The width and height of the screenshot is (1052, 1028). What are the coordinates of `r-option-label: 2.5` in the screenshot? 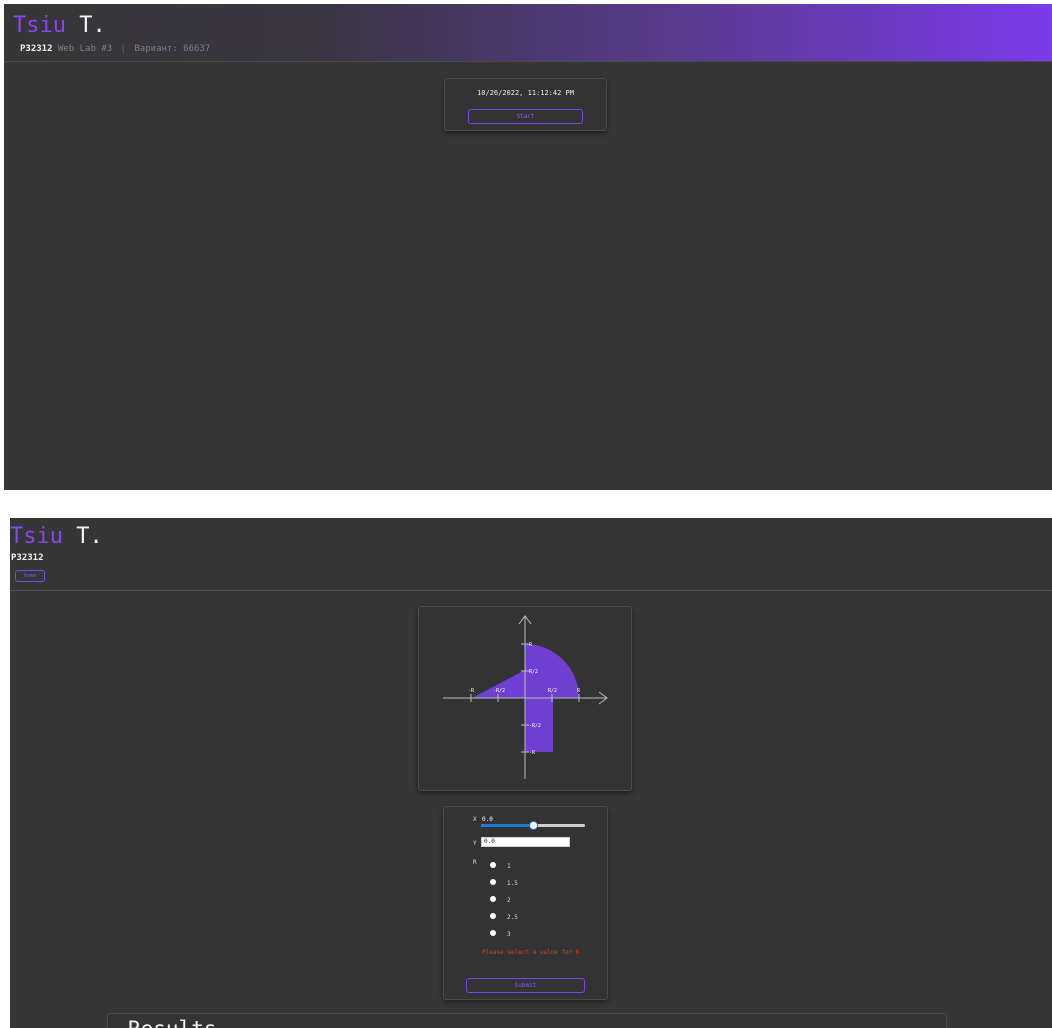 It's located at (512, 917).